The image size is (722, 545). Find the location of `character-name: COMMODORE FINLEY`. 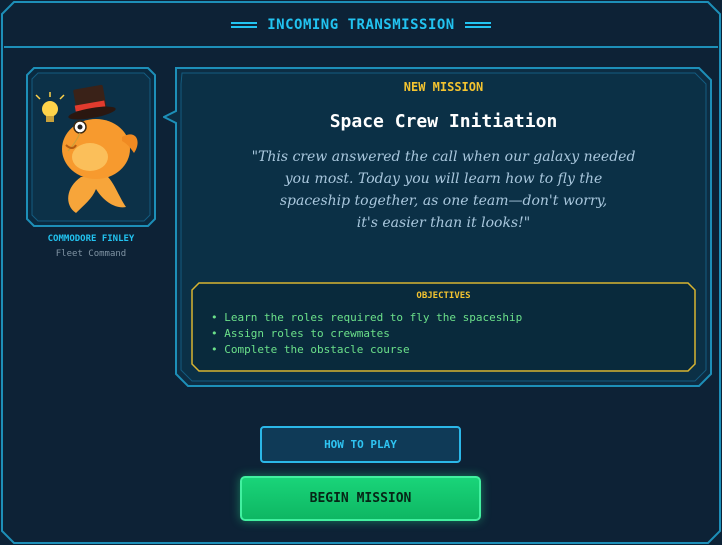

character-name: COMMODORE FINLEY is located at coordinates (91, 239).